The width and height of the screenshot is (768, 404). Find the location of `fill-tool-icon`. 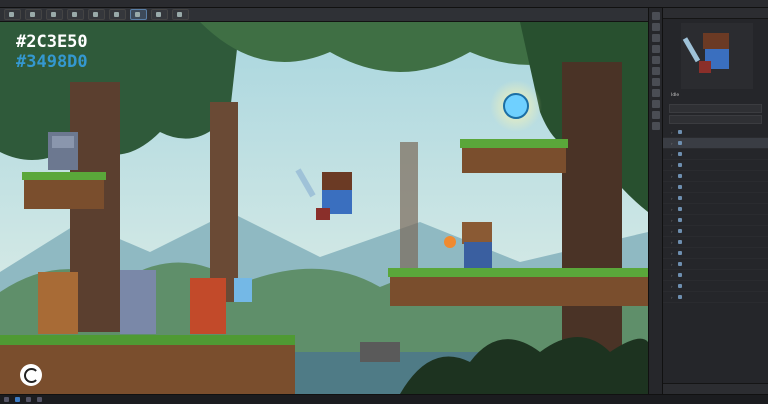

fill-tool-icon is located at coordinates (655, 71).